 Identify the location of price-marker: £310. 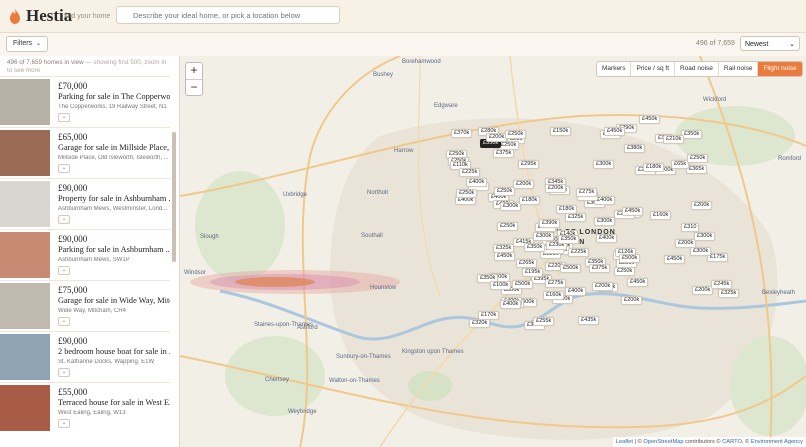
(690, 227).